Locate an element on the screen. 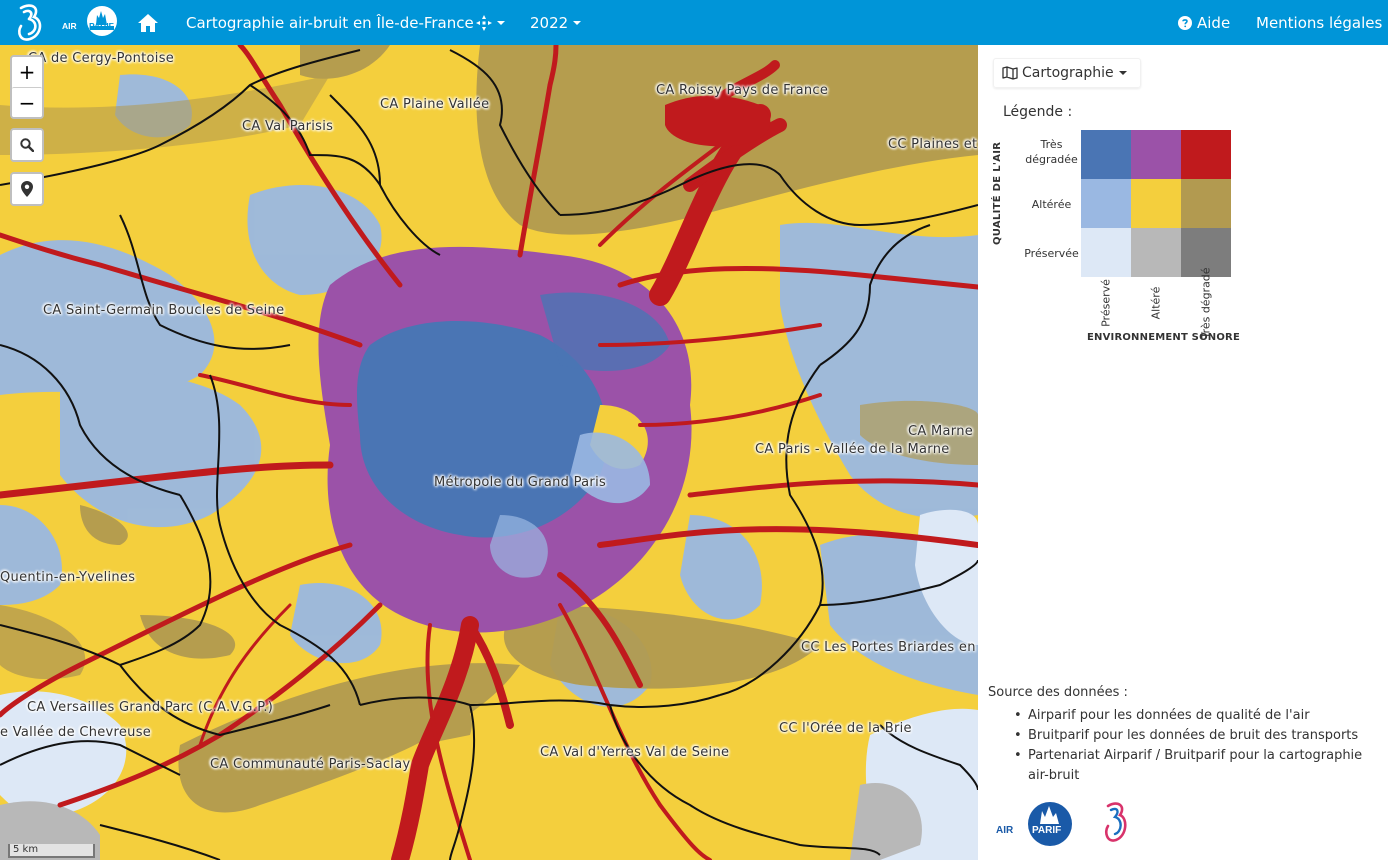  map-label-metropole: Métropole du Grand Paris is located at coordinates (520, 482).